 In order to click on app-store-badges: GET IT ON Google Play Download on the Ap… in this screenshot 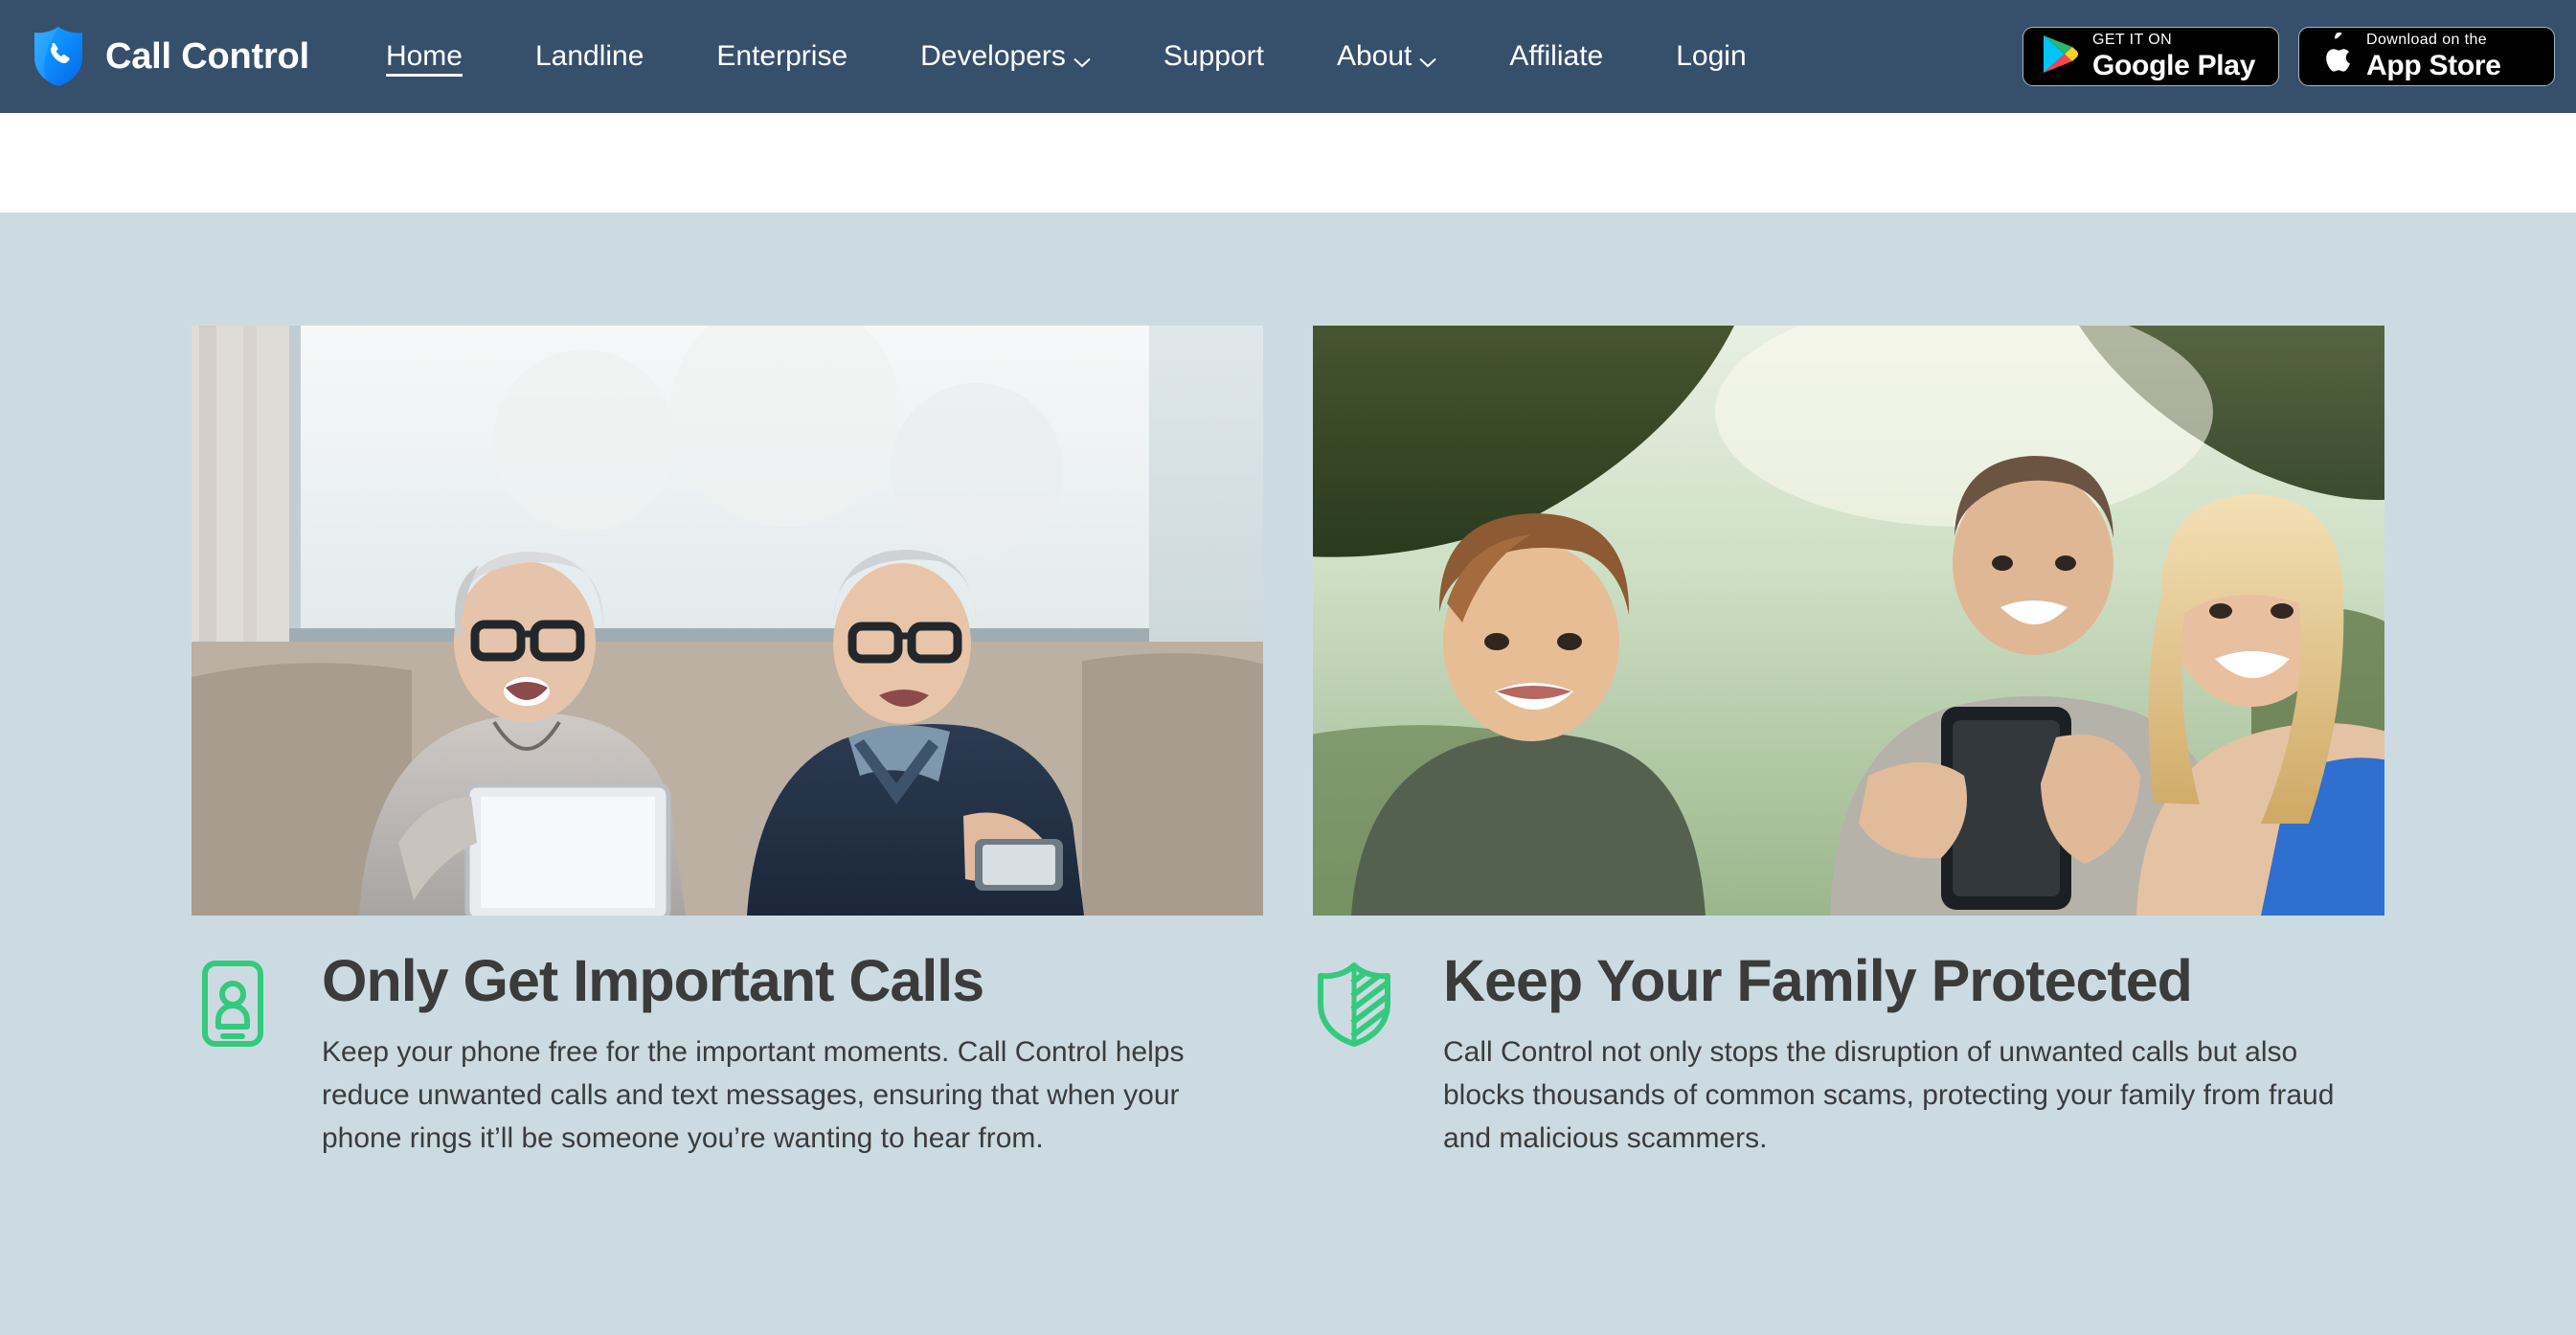, I will do `click(2288, 56)`.